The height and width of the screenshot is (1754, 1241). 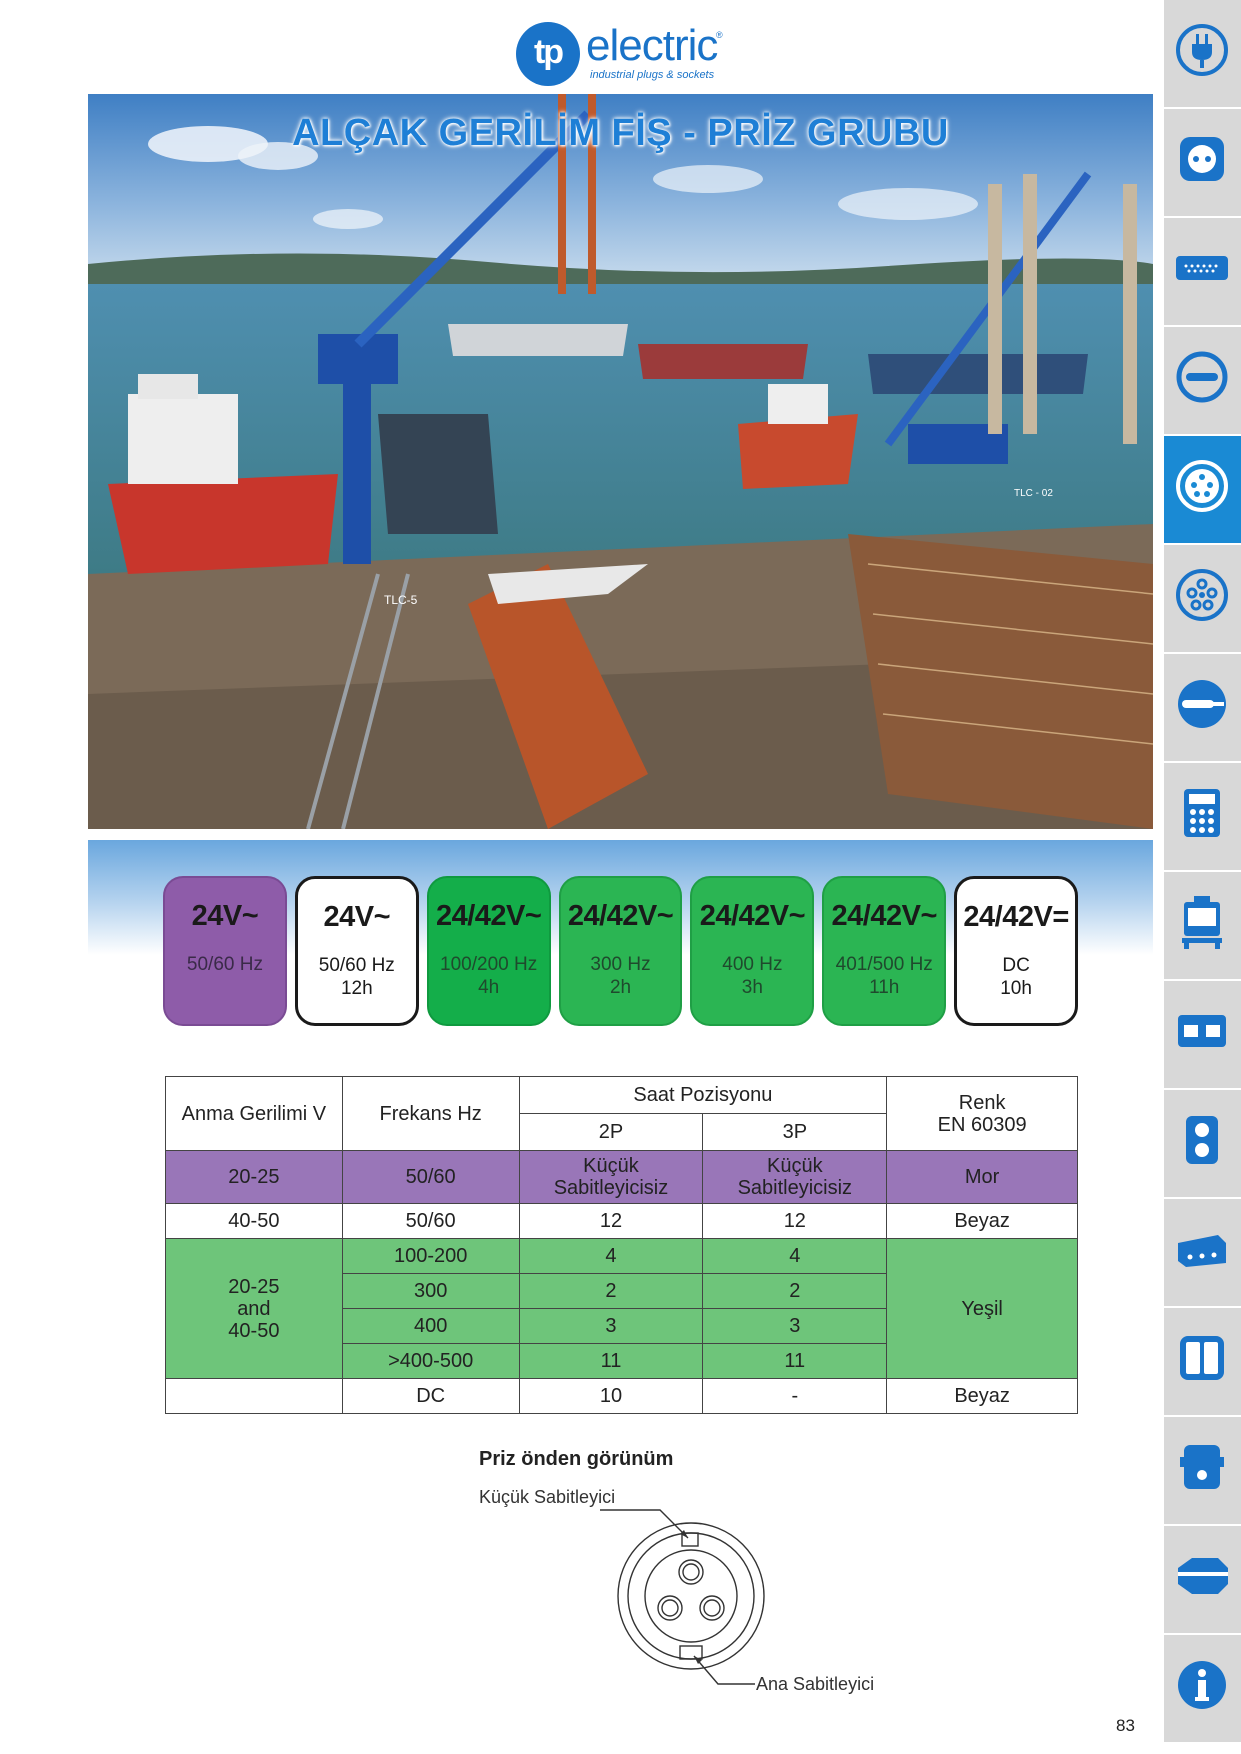 What do you see at coordinates (795, 1326) in the screenshot?
I see `cell-3p: 3` at bounding box center [795, 1326].